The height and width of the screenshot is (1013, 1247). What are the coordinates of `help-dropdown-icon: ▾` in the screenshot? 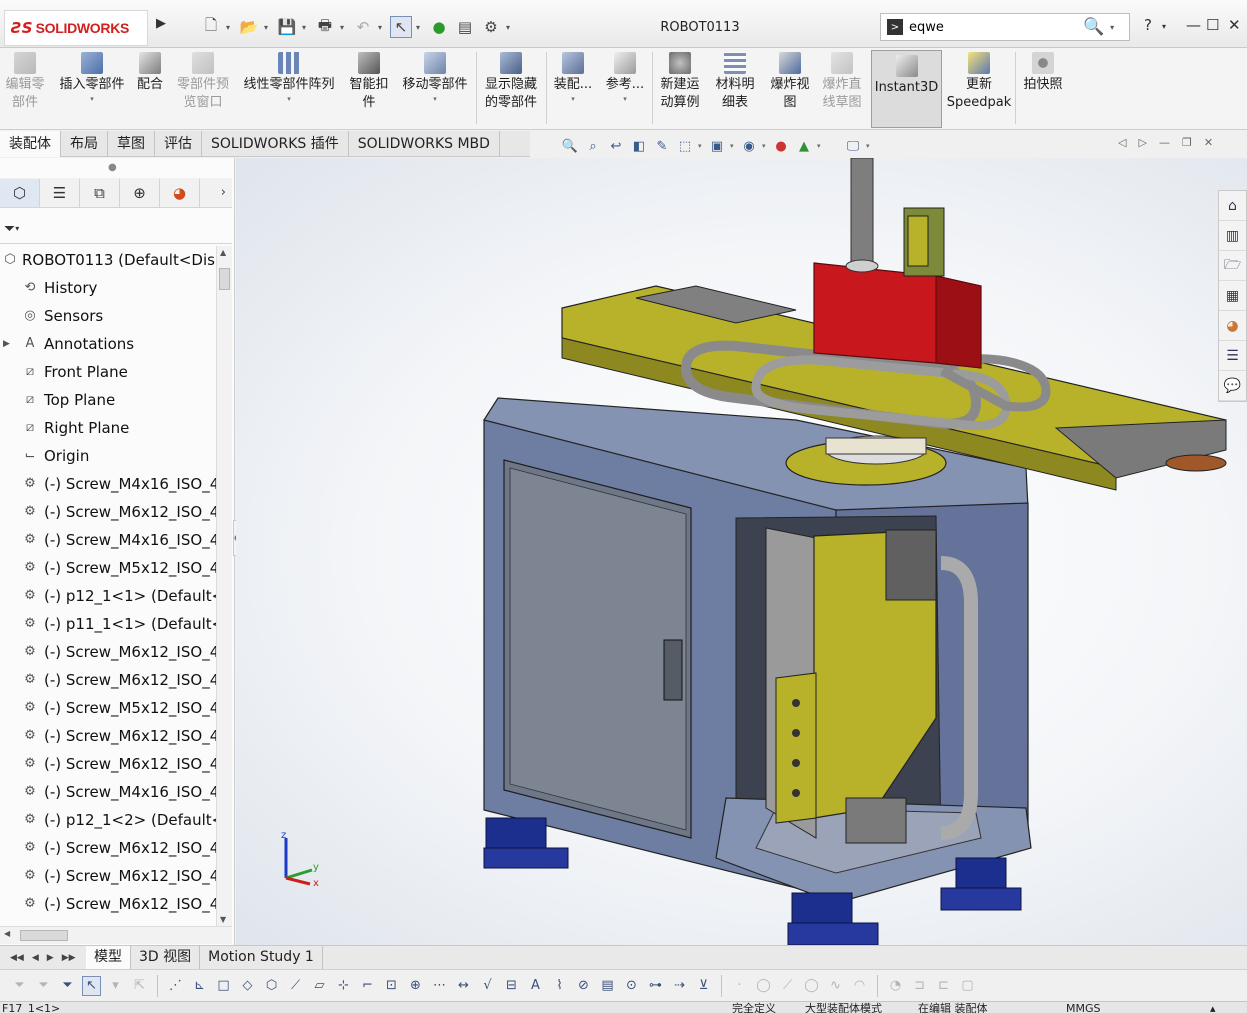 It's located at (1164, 26).